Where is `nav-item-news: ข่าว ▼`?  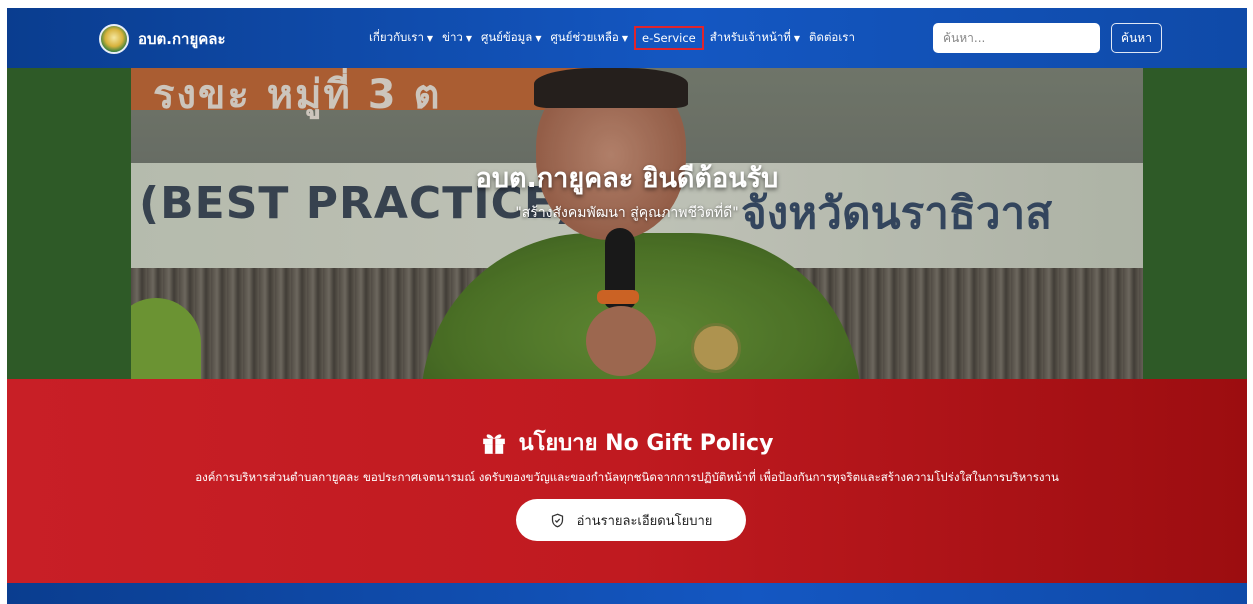 nav-item-news: ข่าว ▼ is located at coordinates (457, 38).